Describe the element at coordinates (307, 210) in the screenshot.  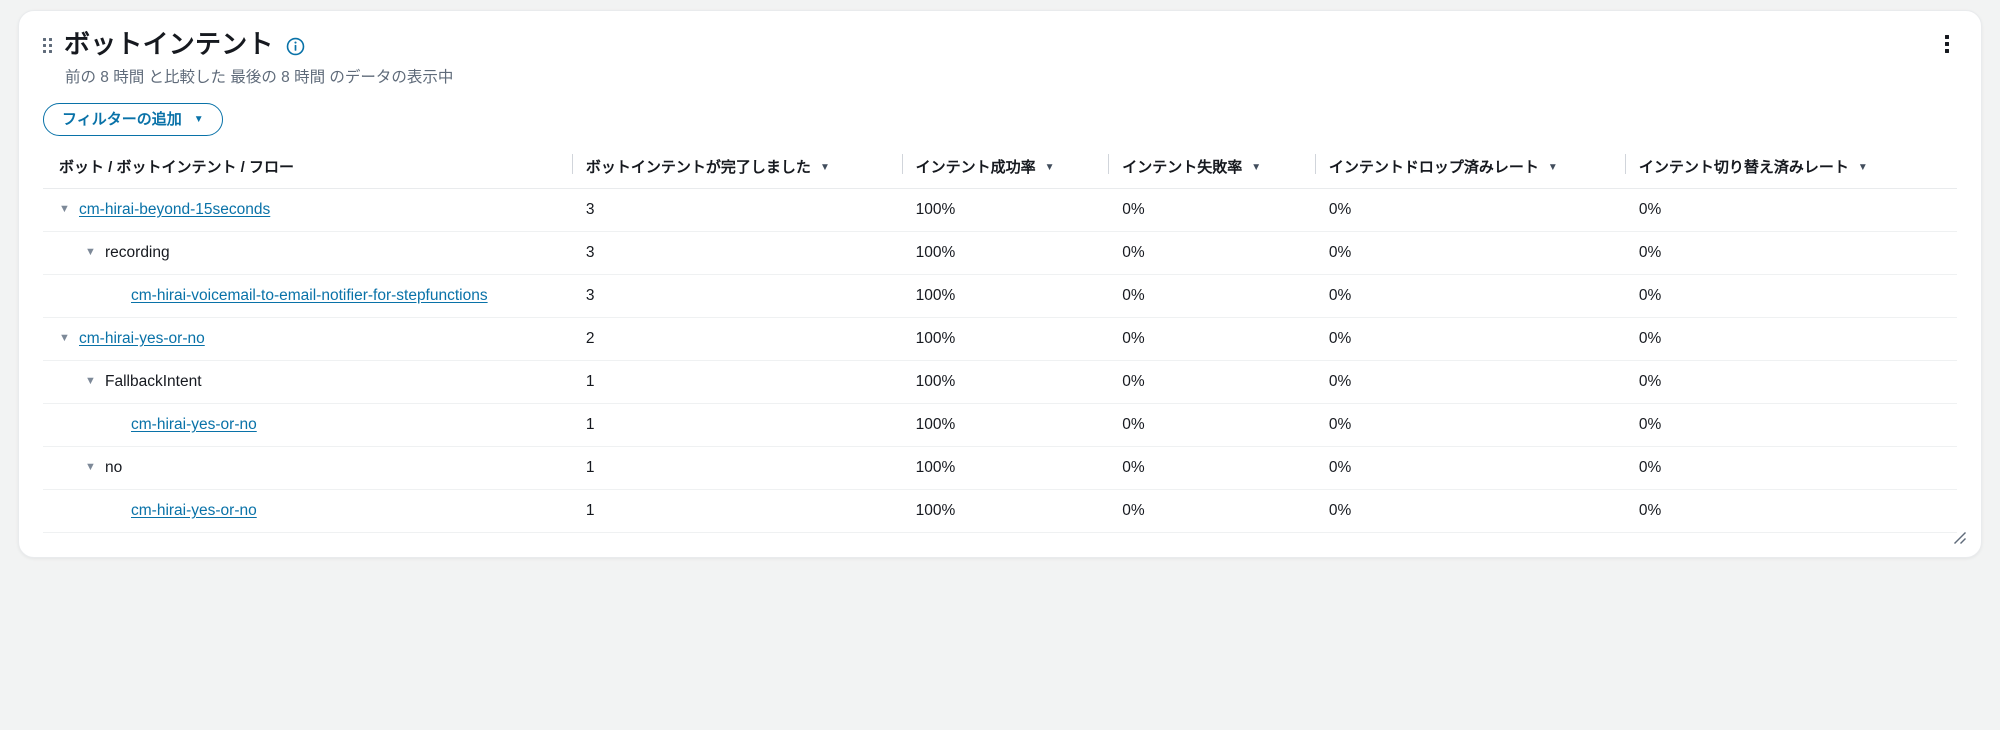
I see `cell-bot-intent-flow: ▼ cm-hirai-beyond-15seconds` at that location.